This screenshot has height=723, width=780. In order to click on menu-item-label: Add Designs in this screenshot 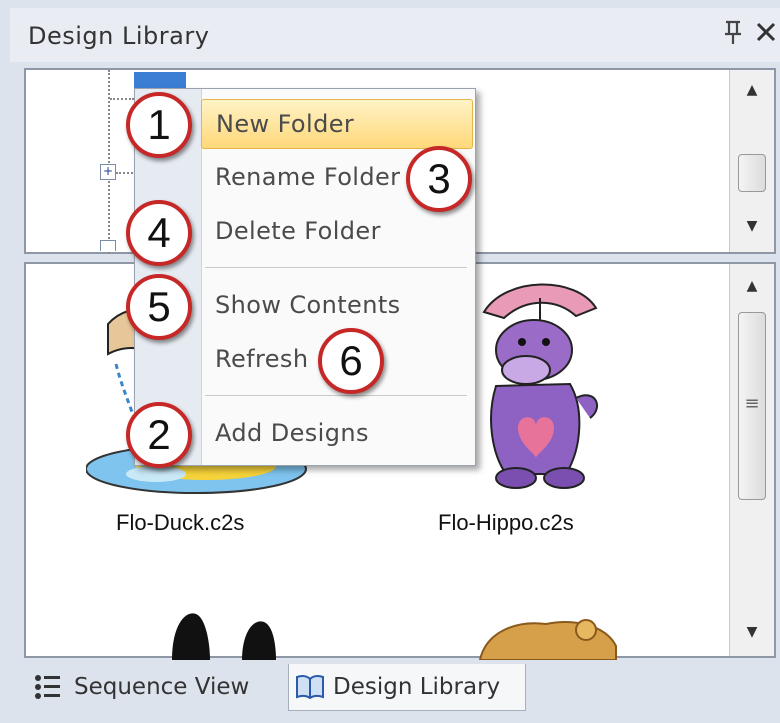, I will do `click(292, 433)`.